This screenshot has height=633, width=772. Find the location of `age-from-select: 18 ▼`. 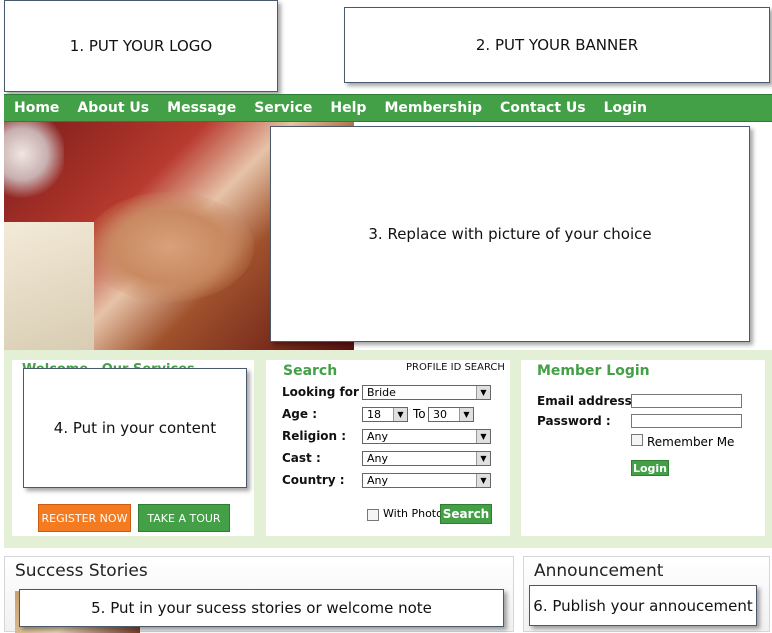

age-from-select: 18 ▼ is located at coordinates (385, 414).